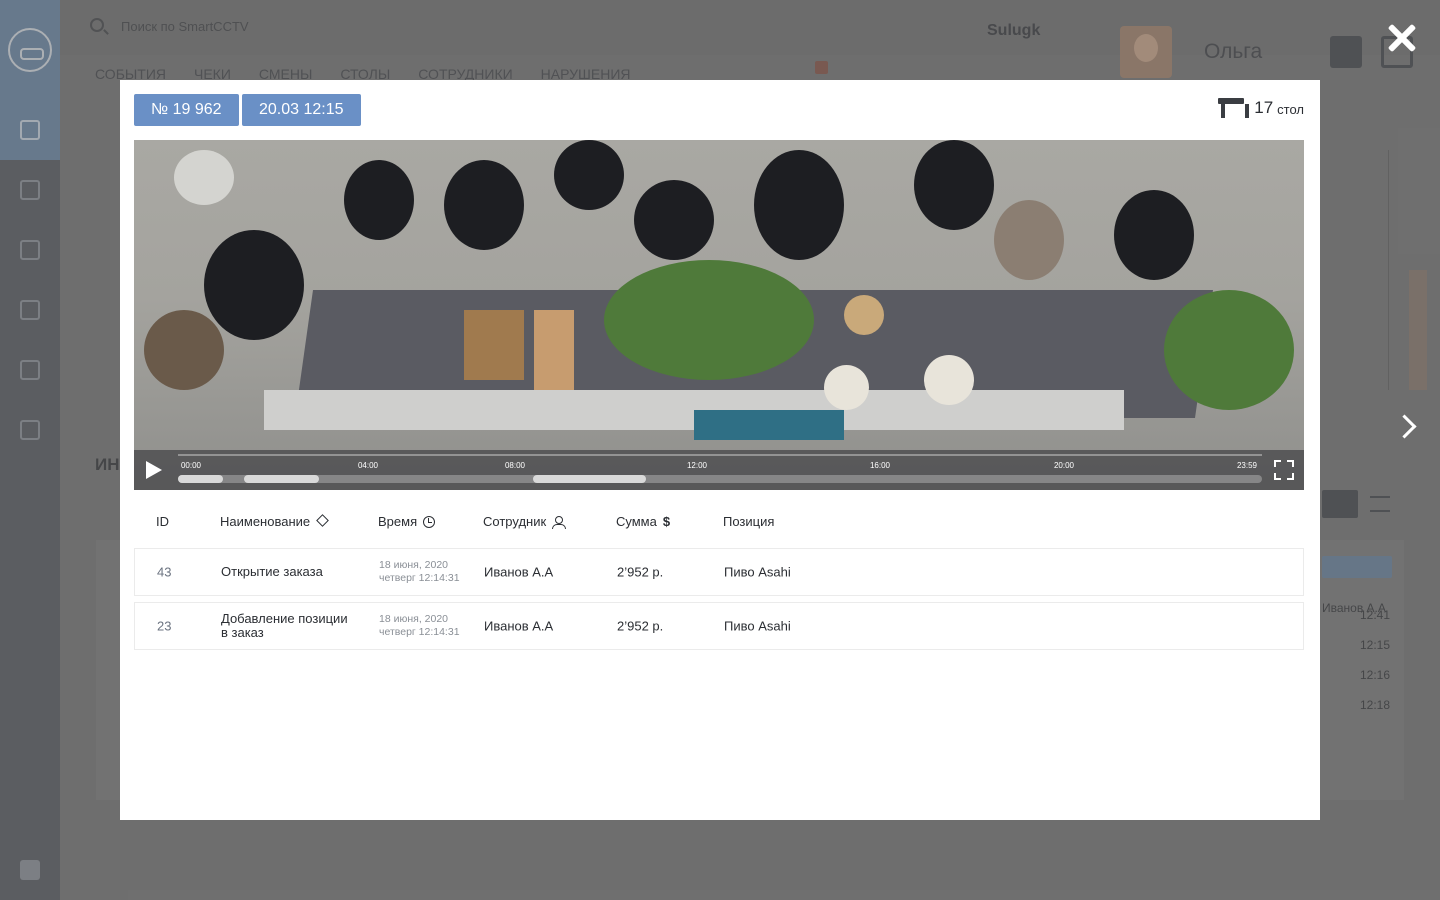 The width and height of the screenshot is (1440, 900). I want to click on order-datetime-badge: 20.03 12:15, so click(301, 110).